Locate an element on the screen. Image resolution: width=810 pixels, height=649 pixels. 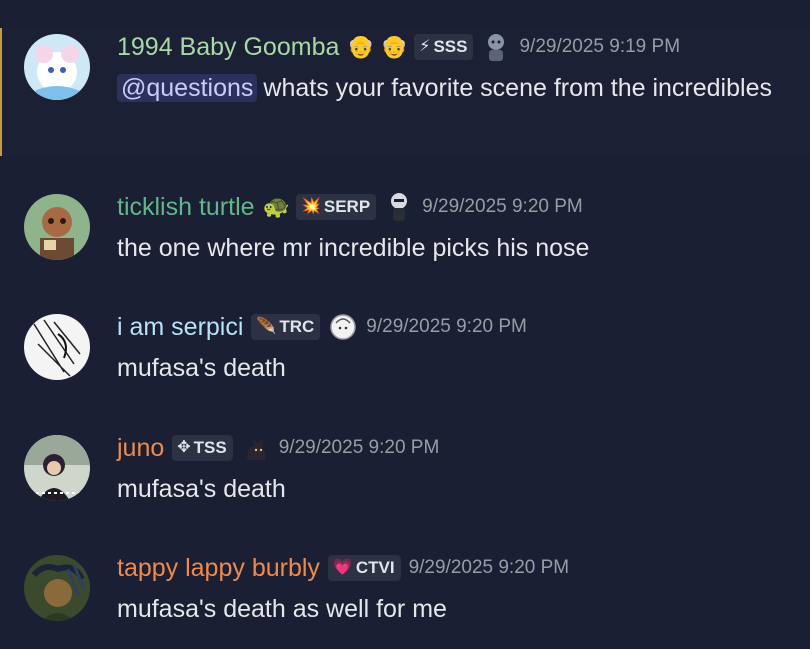
message-content: mufasa's death as well for me is located at coordinates (457, 609).